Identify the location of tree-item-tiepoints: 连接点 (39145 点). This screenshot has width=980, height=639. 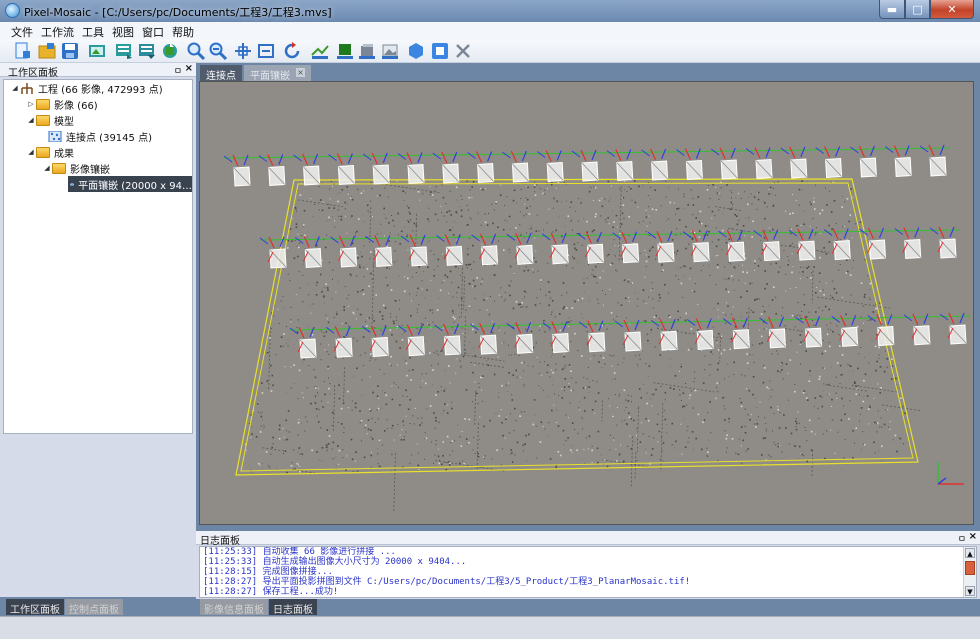
(100, 136).